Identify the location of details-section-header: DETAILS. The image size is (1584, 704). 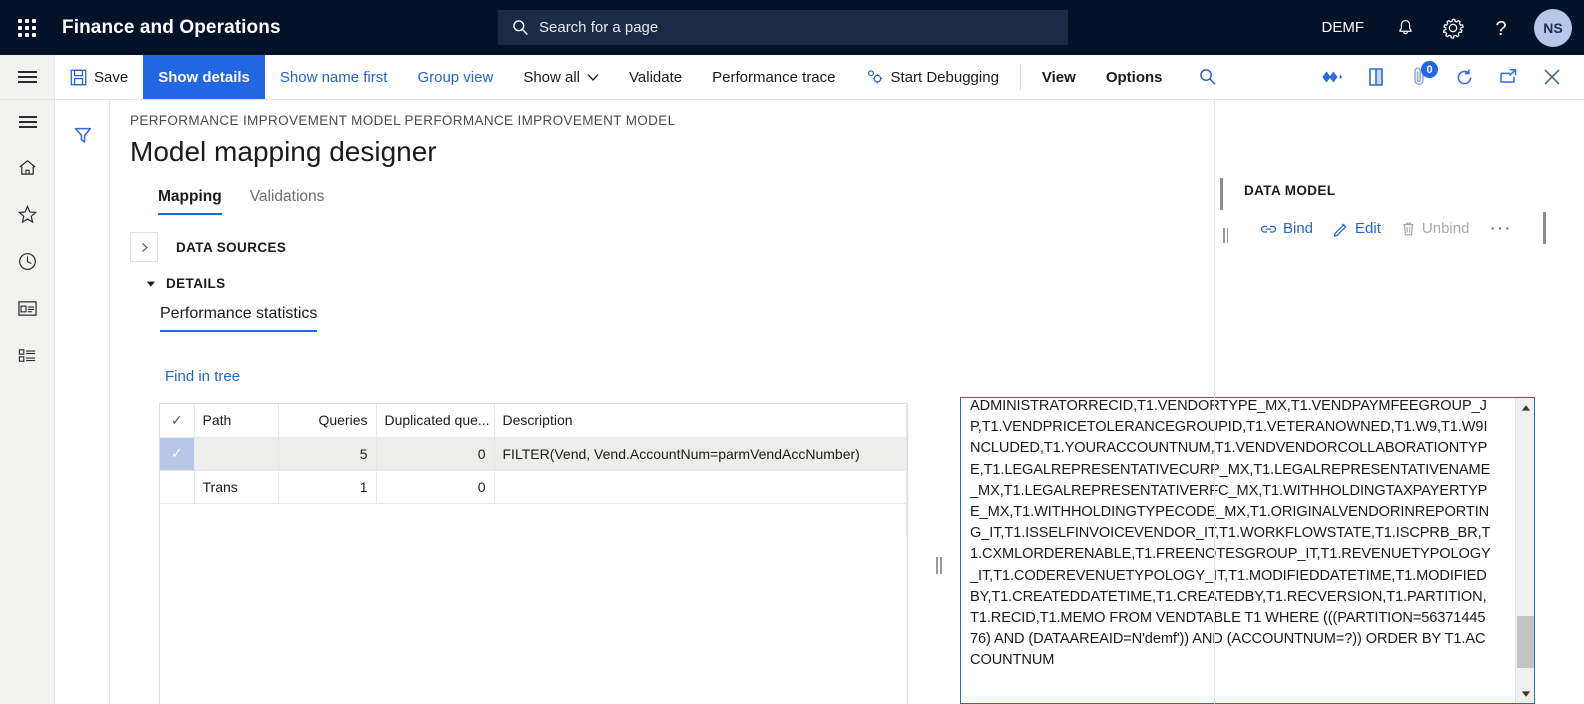
(186, 283).